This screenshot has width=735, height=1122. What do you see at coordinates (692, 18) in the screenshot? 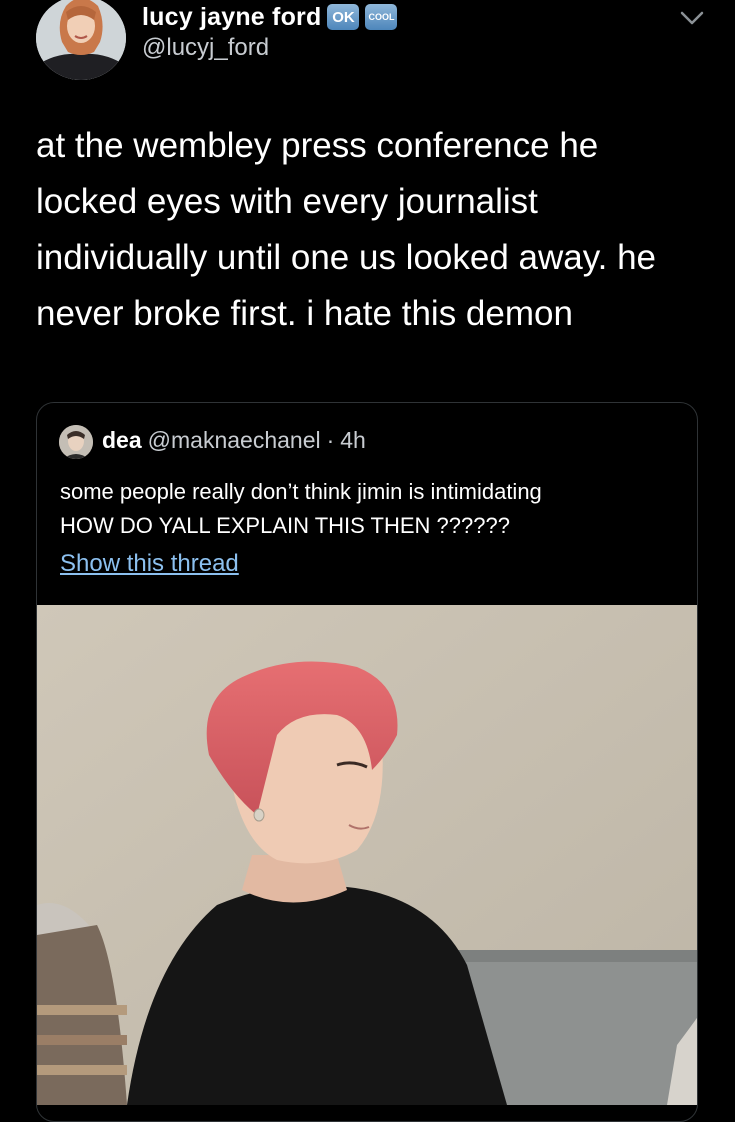
I see `chevron-down-icon` at bounding box center [692, 18].